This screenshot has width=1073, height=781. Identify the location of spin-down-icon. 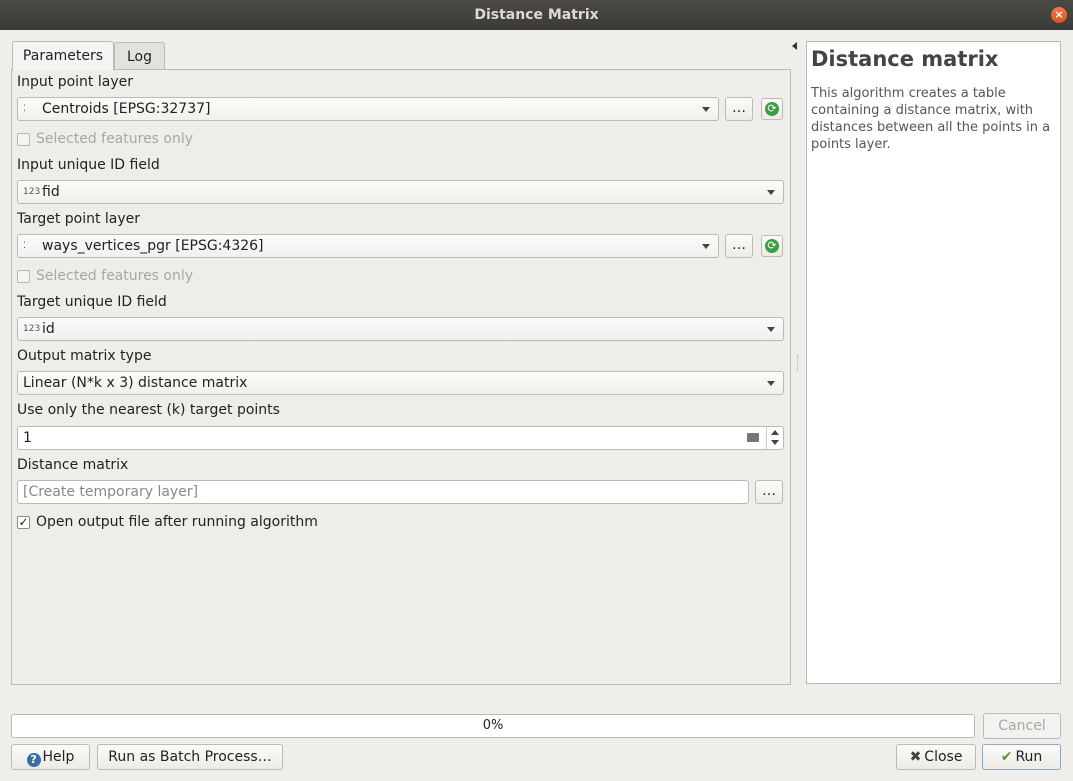
(775, 442).